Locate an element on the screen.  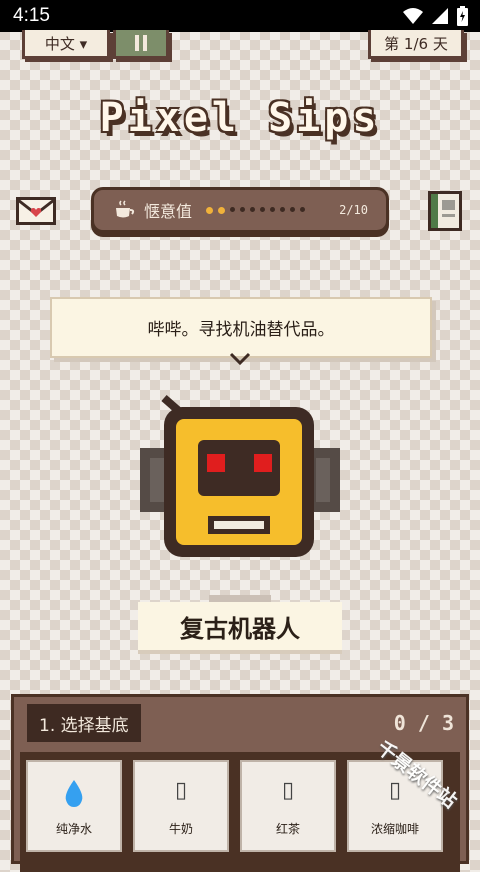
speech-text: 哔哔。寻找机油替代品。 is located at coordinates (241, 330).